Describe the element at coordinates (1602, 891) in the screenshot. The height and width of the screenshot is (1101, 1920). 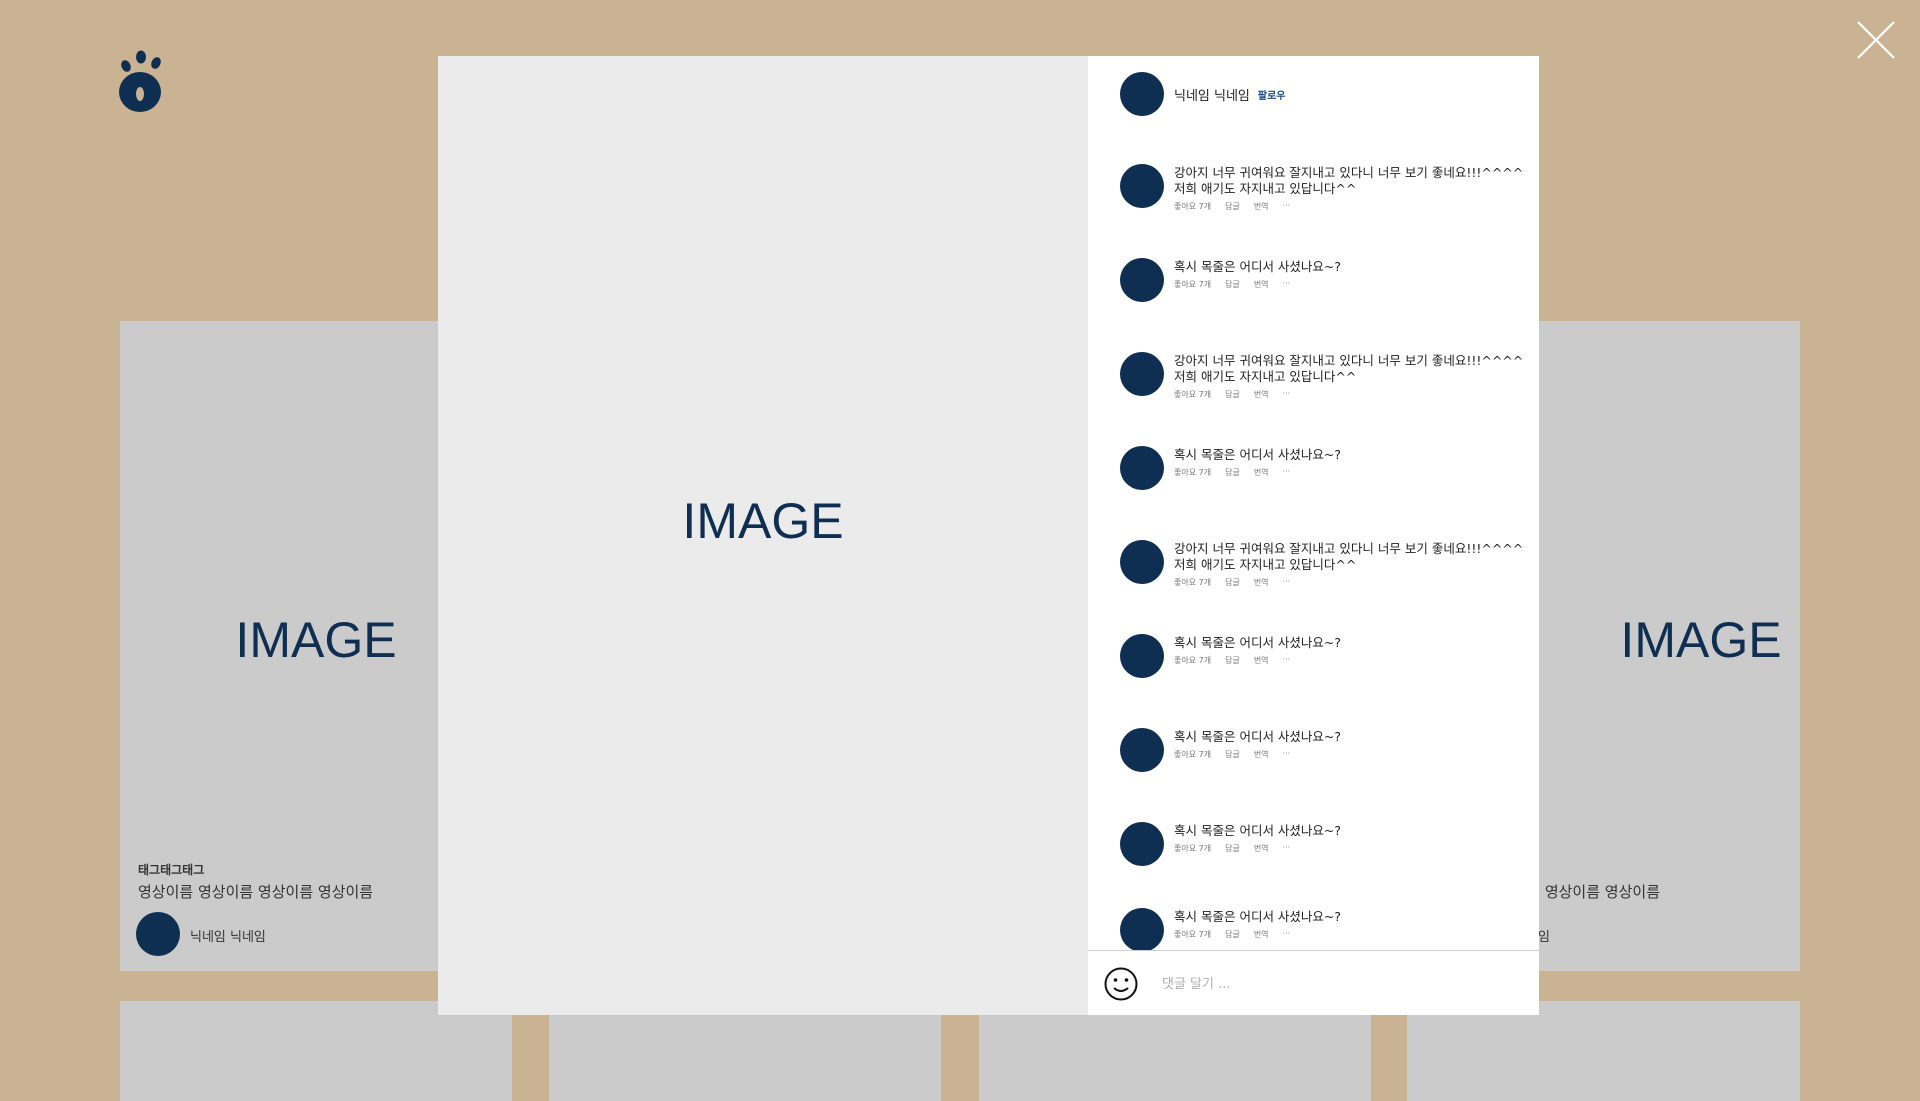
I see `card-title: 영상이름 영상이름` at that location.